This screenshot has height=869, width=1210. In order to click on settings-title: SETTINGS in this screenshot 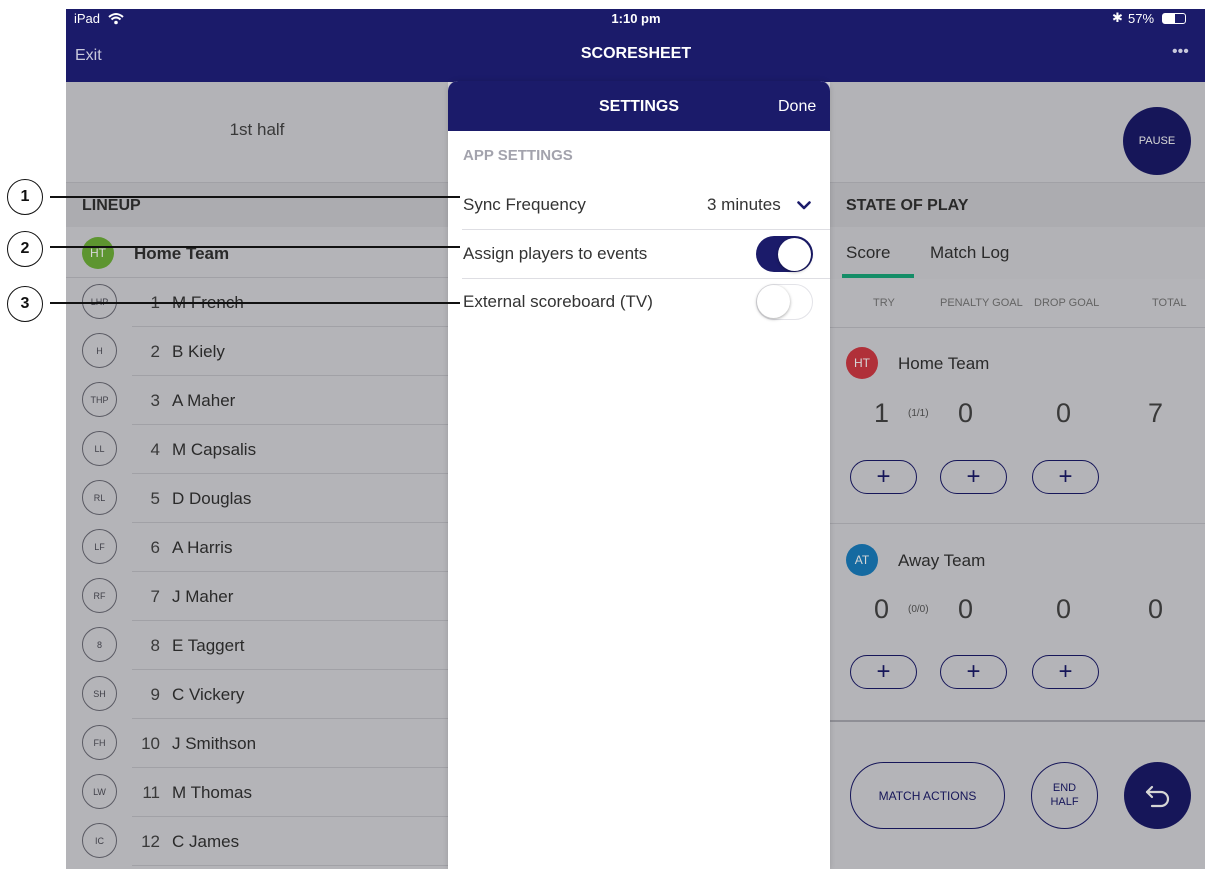, I will do `click(638, 106)`.